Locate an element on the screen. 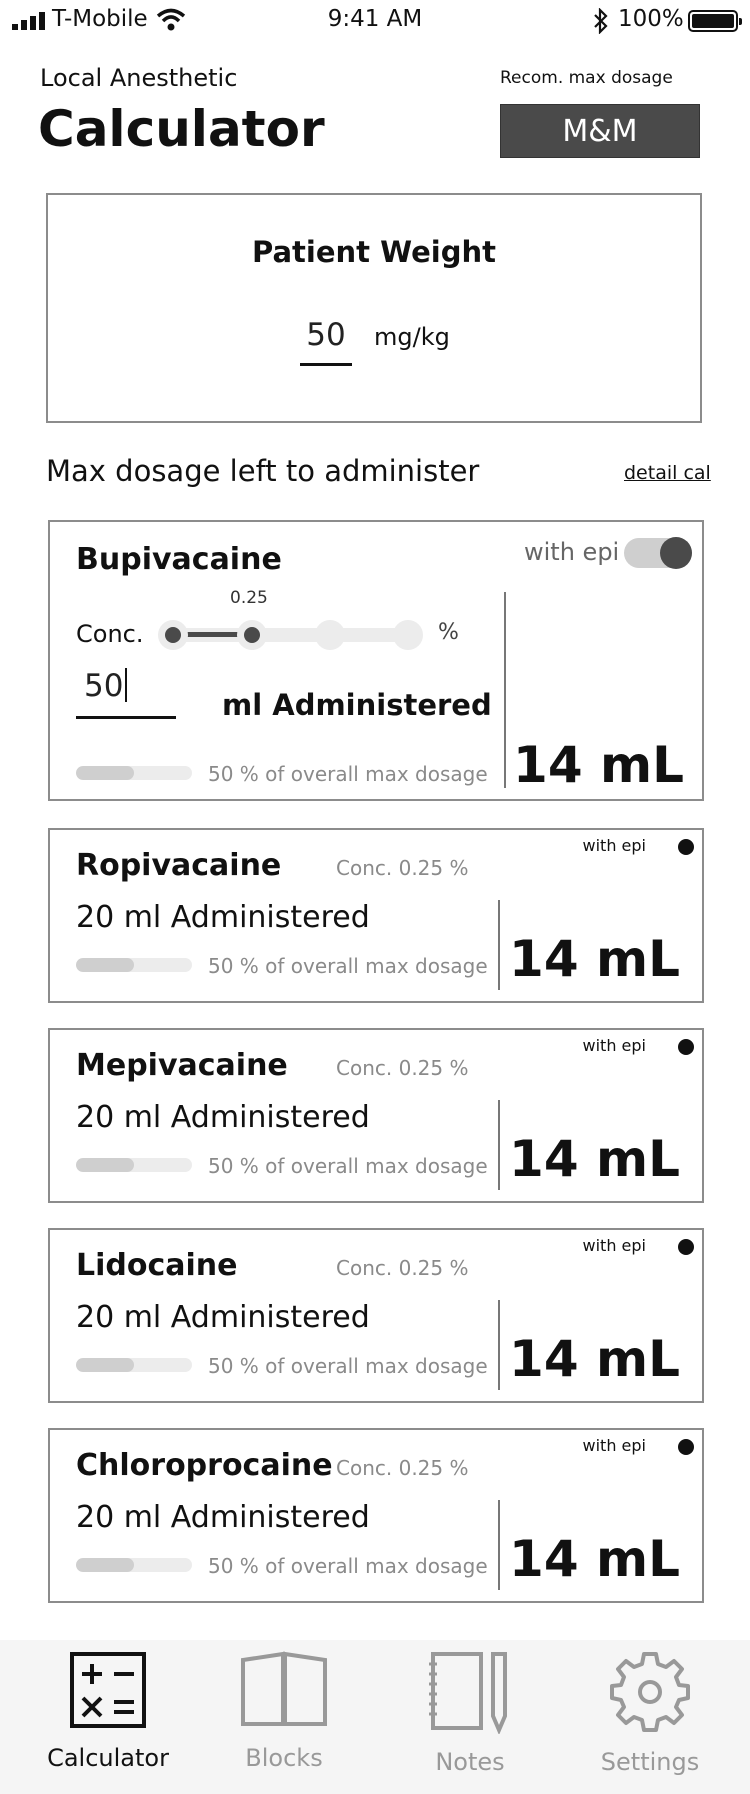 The height and width of the screenshot is (1794, 750). toggle-knob is located at coordinates (676, 553).